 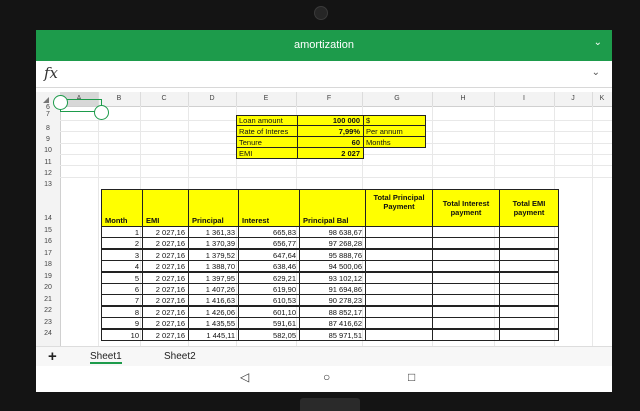 What do you see at coordinates (321, 13) in the screenshot?
I see `camera` at bounding box center [321, 13].